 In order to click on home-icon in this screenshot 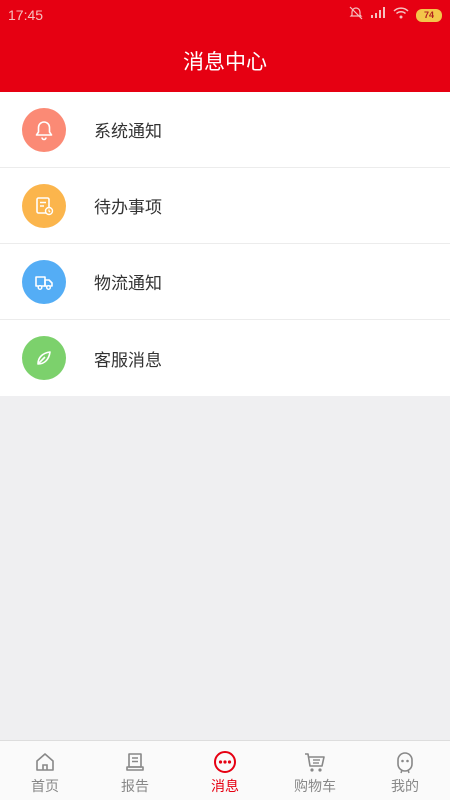, I will do `click(45, 762)`.